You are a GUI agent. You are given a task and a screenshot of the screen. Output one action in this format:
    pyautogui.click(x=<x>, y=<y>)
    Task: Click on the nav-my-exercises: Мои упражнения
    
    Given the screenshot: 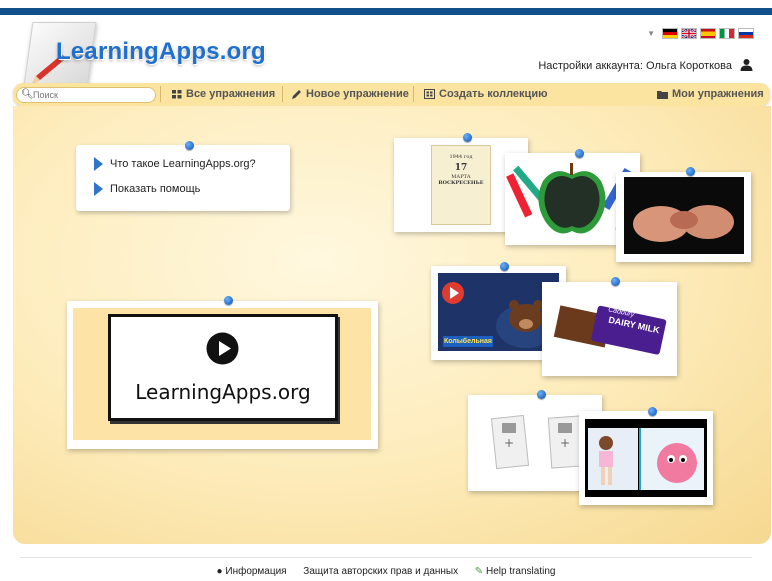 What is the action you would take?
    pyautogui.click(x=710, y=94)
    